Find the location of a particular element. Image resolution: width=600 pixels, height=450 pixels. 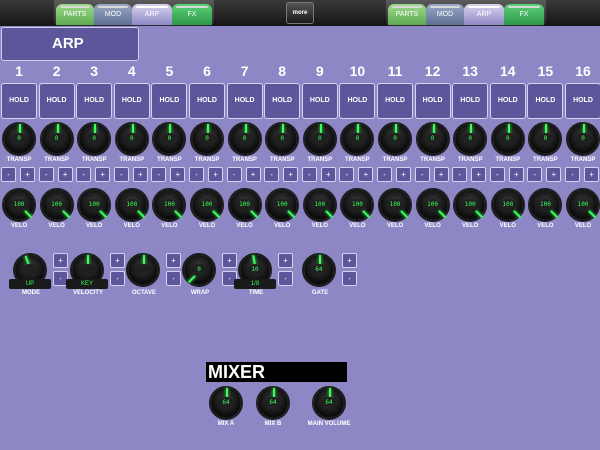

mix-b-knob: 64 is located at coordinates (273, 403).